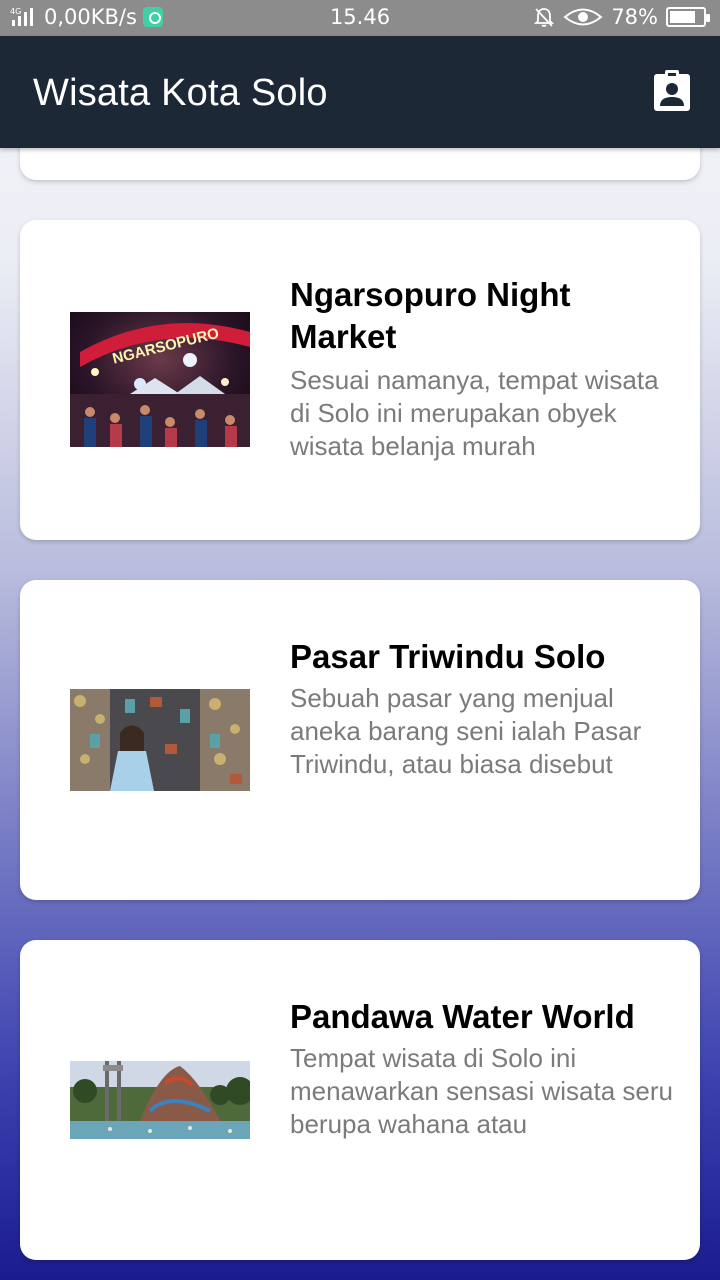 The height and width of the screenshot is (1280, 720). I want to click on place-title: Pandawa Water World, so click(462, 1016).